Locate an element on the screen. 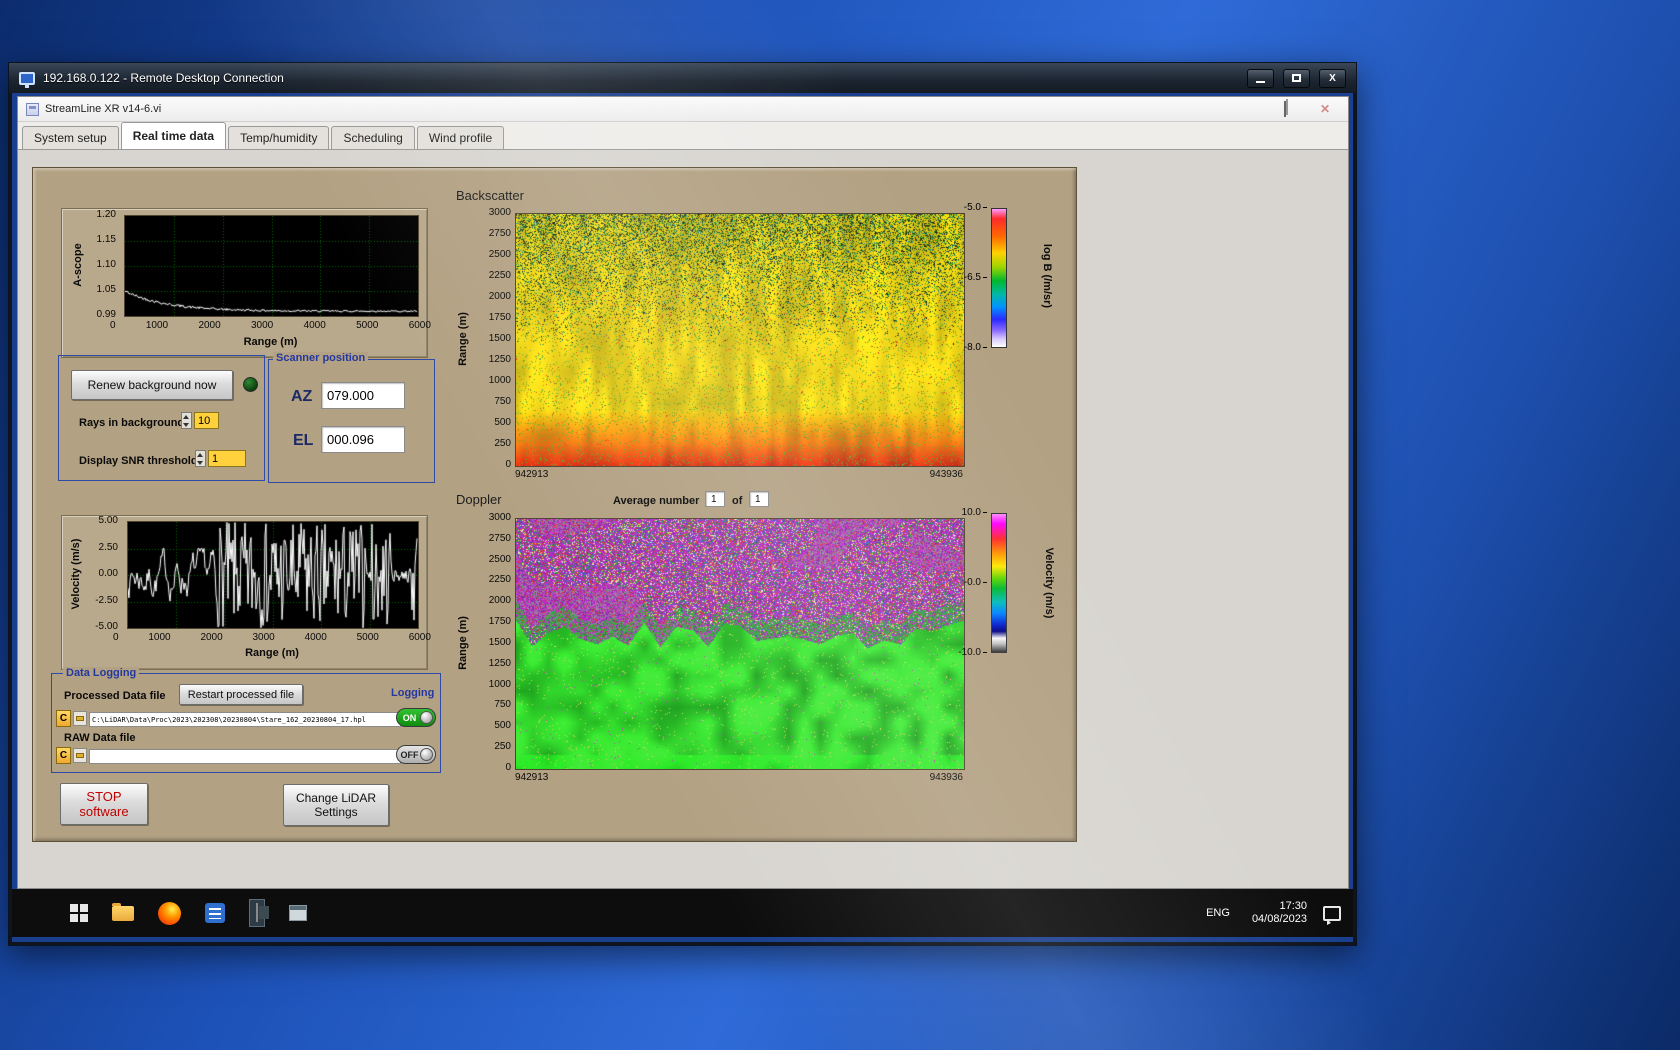 The width and height of the screenshot is (1680, 1050). backscatter-colorbar-labels: -5.0 -6.5 -8.0 is located at coordinates (964, 278).